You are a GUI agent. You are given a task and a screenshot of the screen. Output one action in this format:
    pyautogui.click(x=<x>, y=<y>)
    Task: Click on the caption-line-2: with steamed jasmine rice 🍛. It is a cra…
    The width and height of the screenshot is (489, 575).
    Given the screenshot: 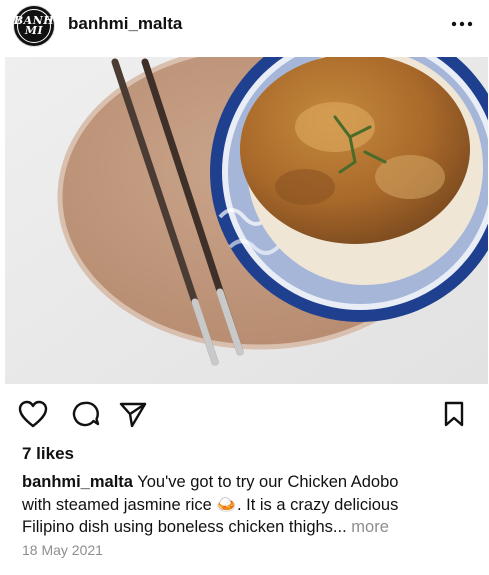 What is the action you would take?
    pyautogui.click(x=247, y=505)
    